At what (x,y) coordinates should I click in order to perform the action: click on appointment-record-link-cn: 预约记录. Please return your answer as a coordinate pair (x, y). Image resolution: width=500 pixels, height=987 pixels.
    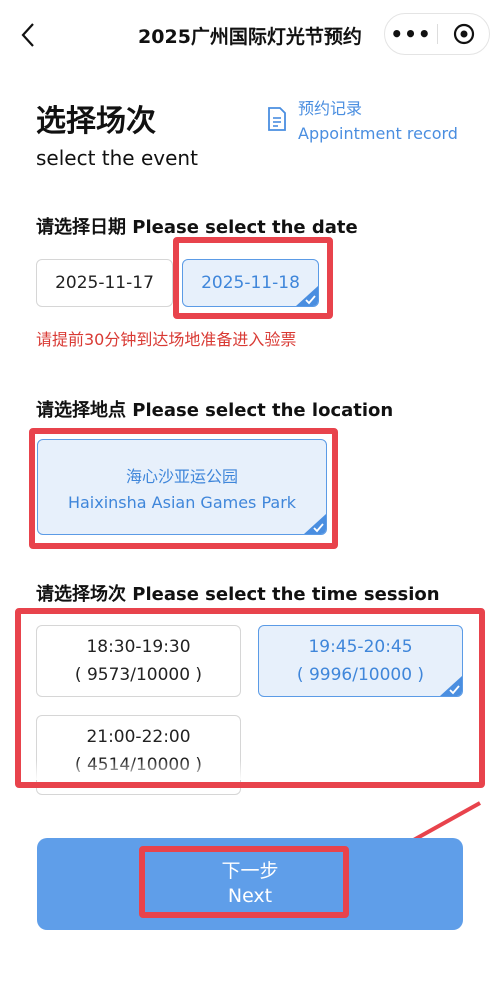
    Looking at the image, I should click on (330, 107).